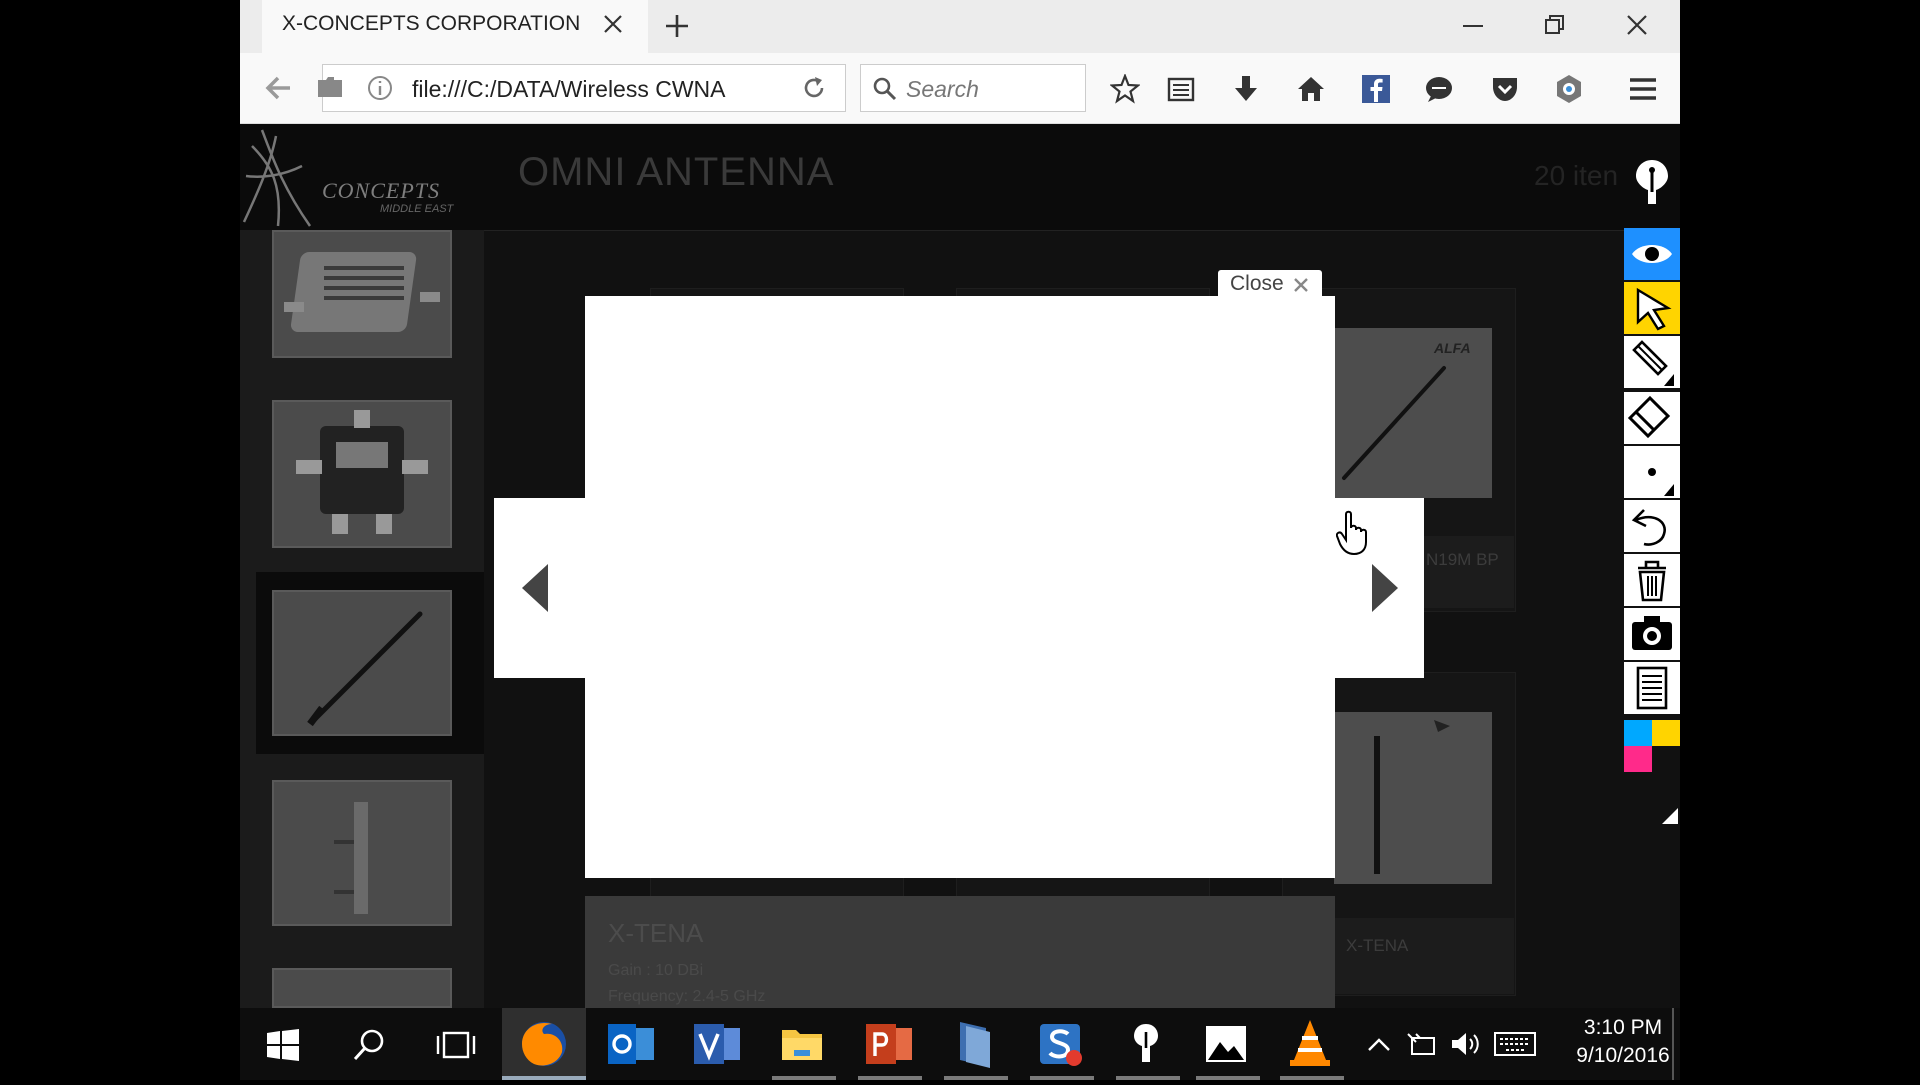  Describe the element at coordinates (1638, 733) in the screenshot. I see `color-blue-swatch` at that location.